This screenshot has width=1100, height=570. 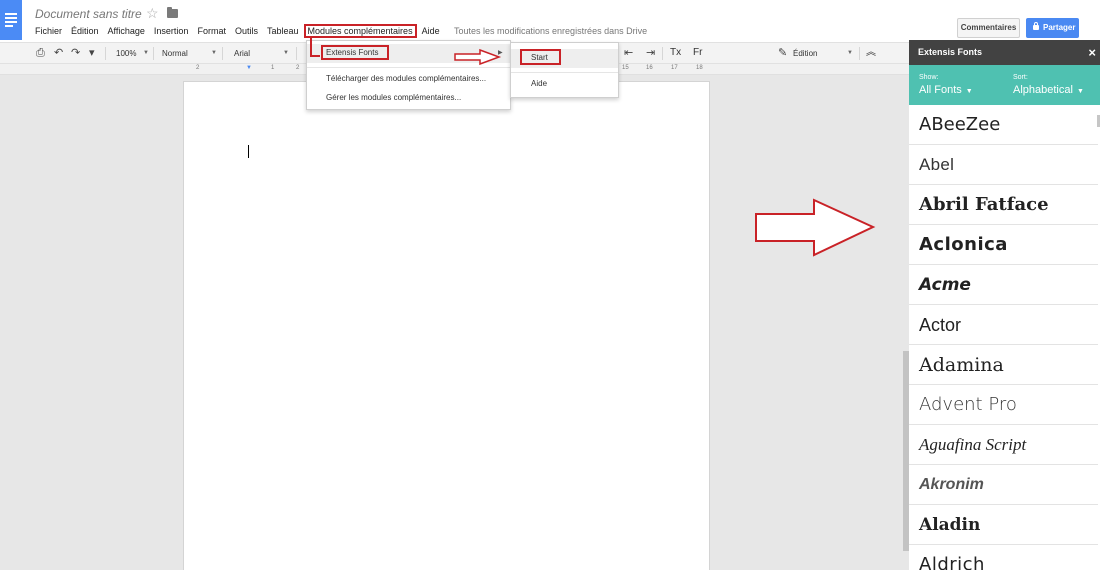 I want to click on print-icon: ⎙, so click(x=40, y=53).